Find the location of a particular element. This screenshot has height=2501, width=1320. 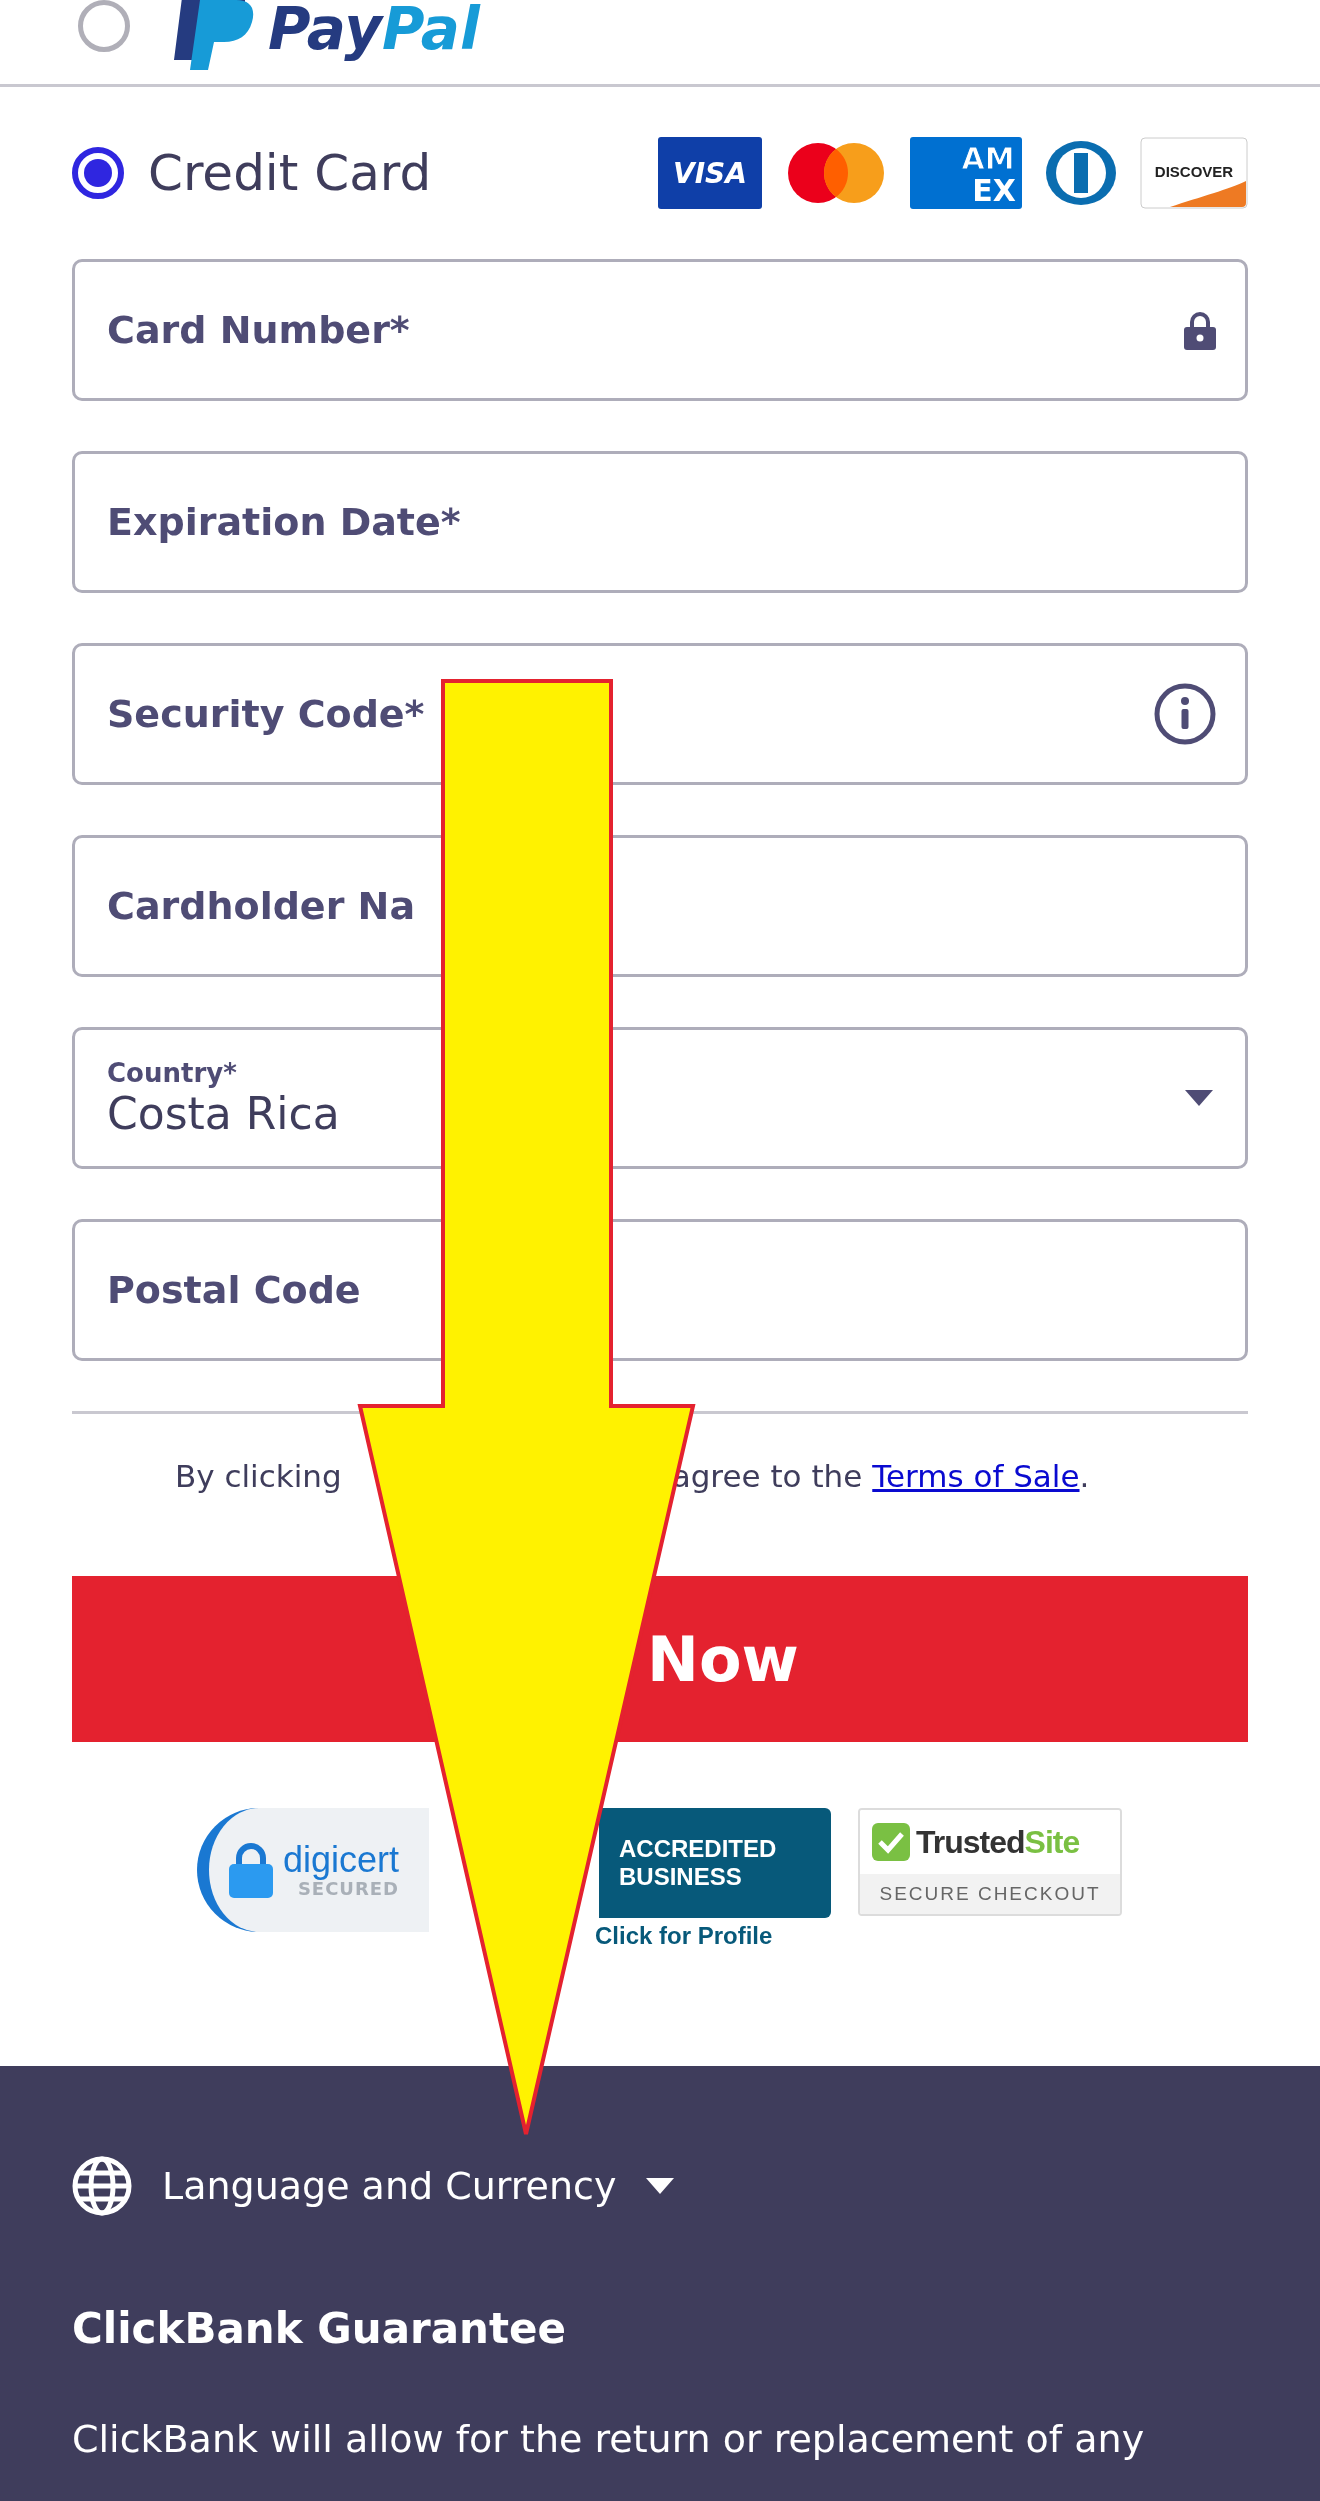

trustedsite-badge: TrustedSite SECURE CHECKOUT is located at coordinates (990, 1862).